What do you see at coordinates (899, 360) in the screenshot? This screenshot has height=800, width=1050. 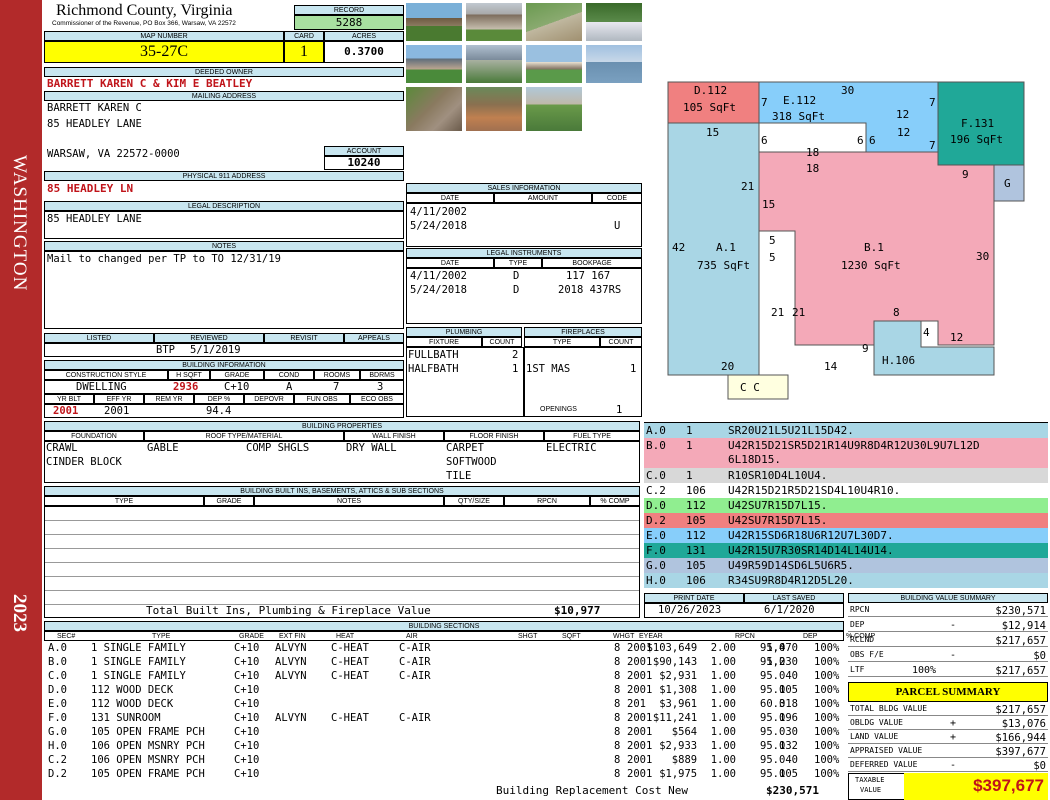 I see `sketch-label-H: H.106` at bounding box center [899, 360].